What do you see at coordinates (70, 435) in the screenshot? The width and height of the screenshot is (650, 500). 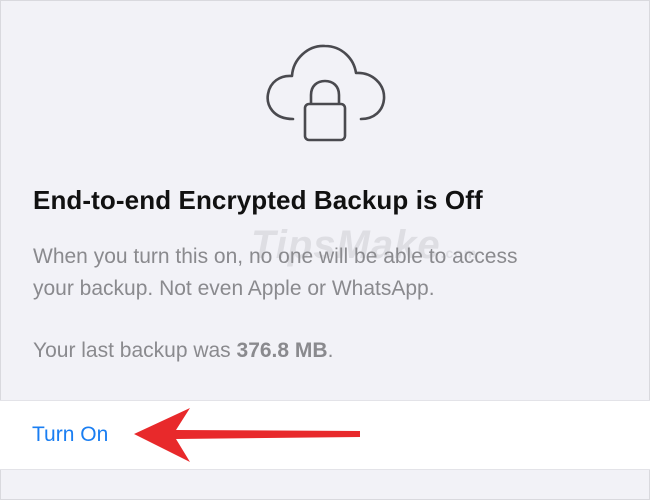 I see `turn-on-button: Turn On` at bounding box center [70, 435].